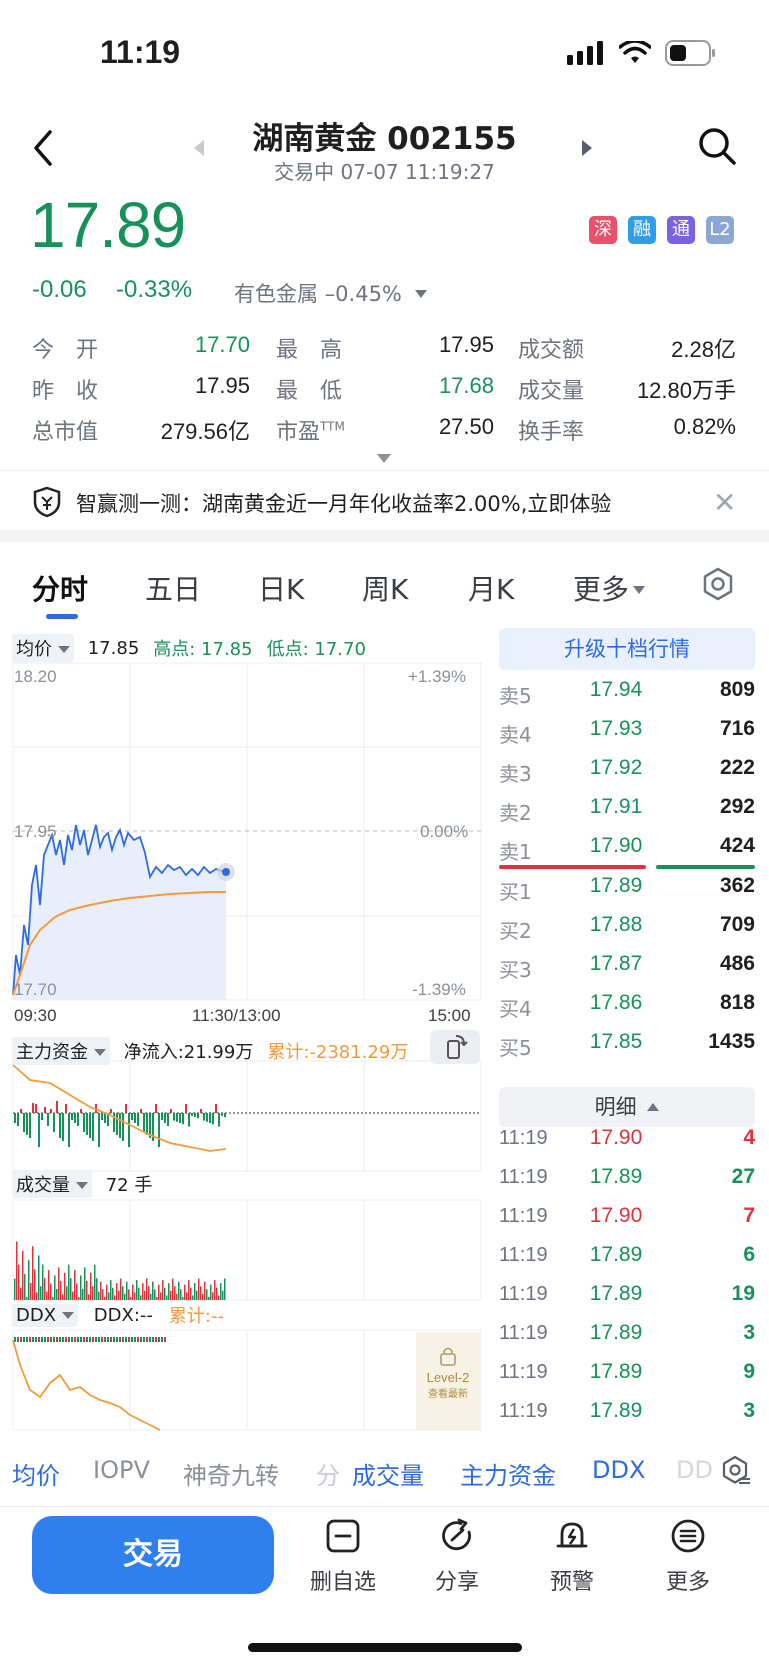 The height and width of the screenshot is (1665, 769). Describe the element at coordinates (653, 1107) in the screenshot. I see `chevron-up-icon` at that location.